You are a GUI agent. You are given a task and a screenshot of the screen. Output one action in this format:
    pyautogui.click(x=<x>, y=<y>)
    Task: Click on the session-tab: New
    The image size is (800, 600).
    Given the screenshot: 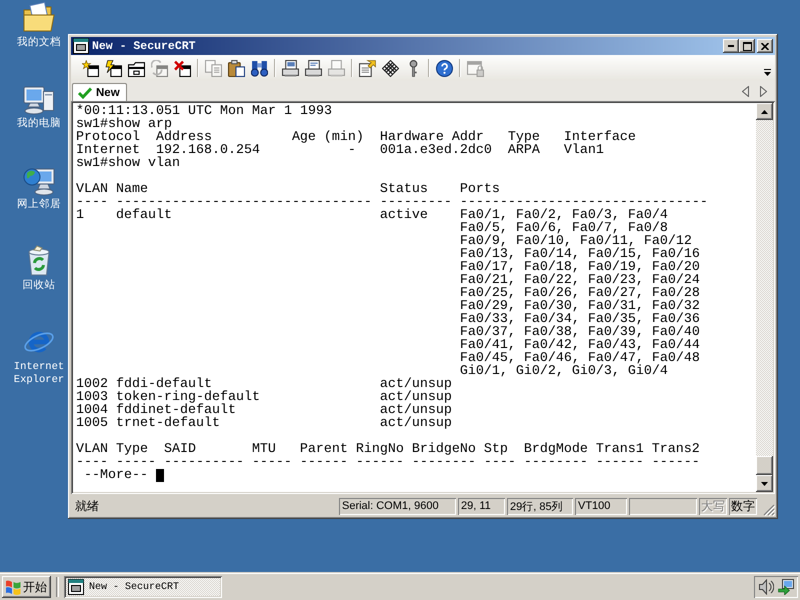 What is the action you would take?
    pyautogui.click(x=99, y=92)
    